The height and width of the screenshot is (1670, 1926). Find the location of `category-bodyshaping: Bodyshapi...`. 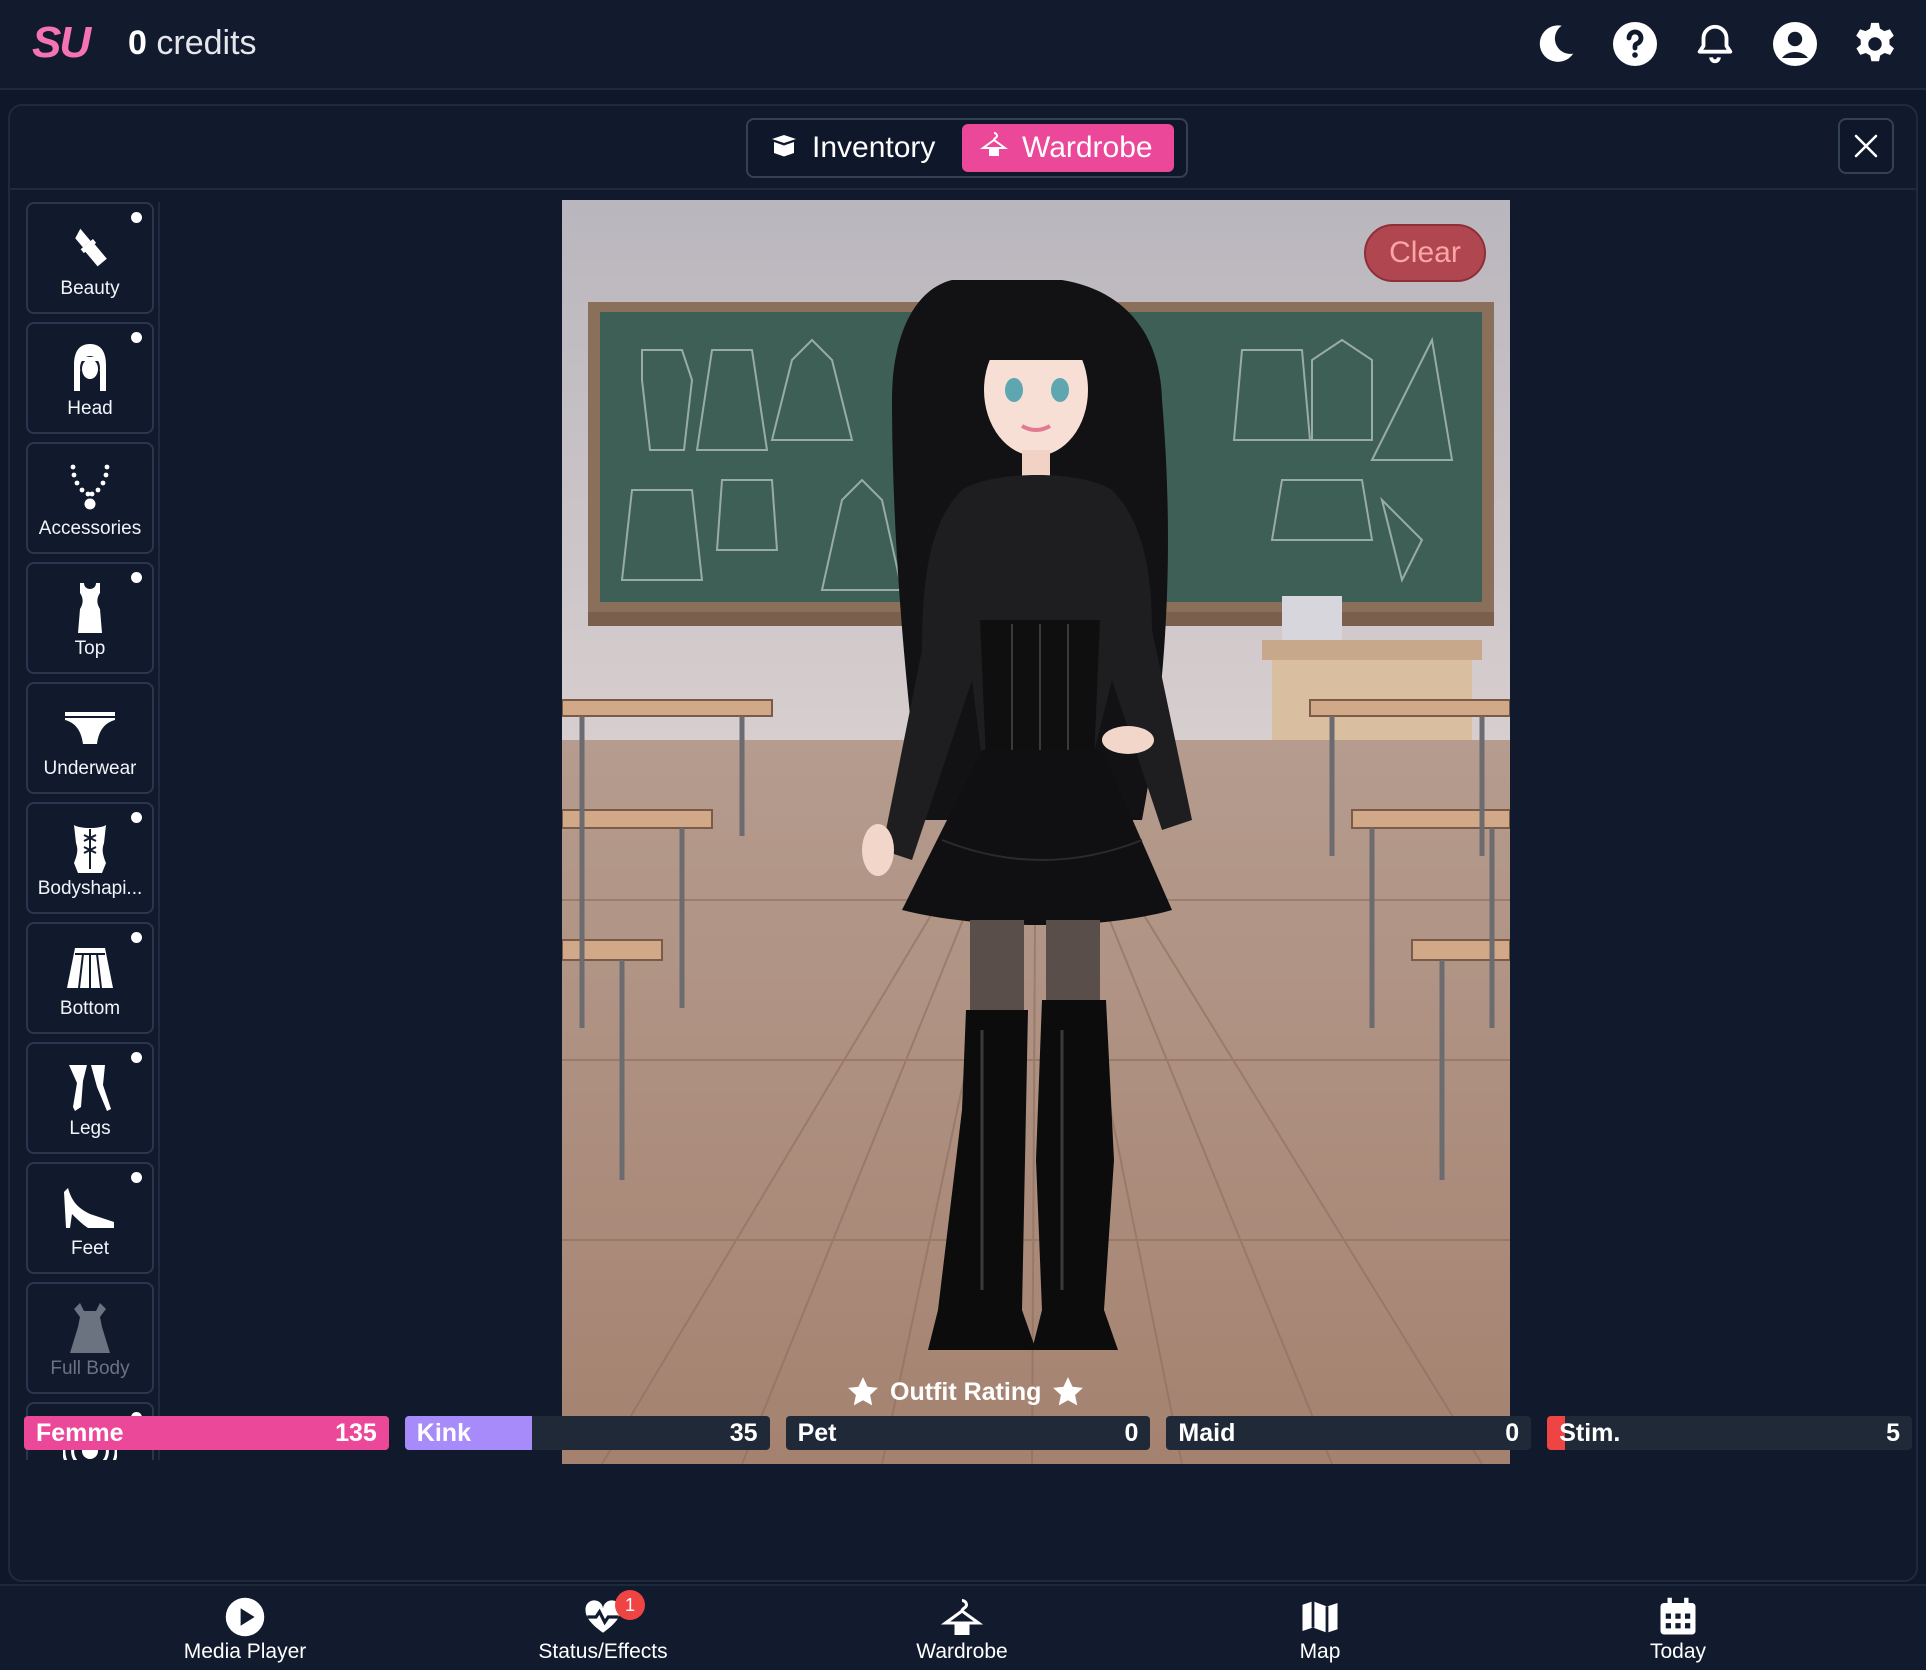

category-bodyshaping: Bodyshapi... is located at coordinates (90, 858).